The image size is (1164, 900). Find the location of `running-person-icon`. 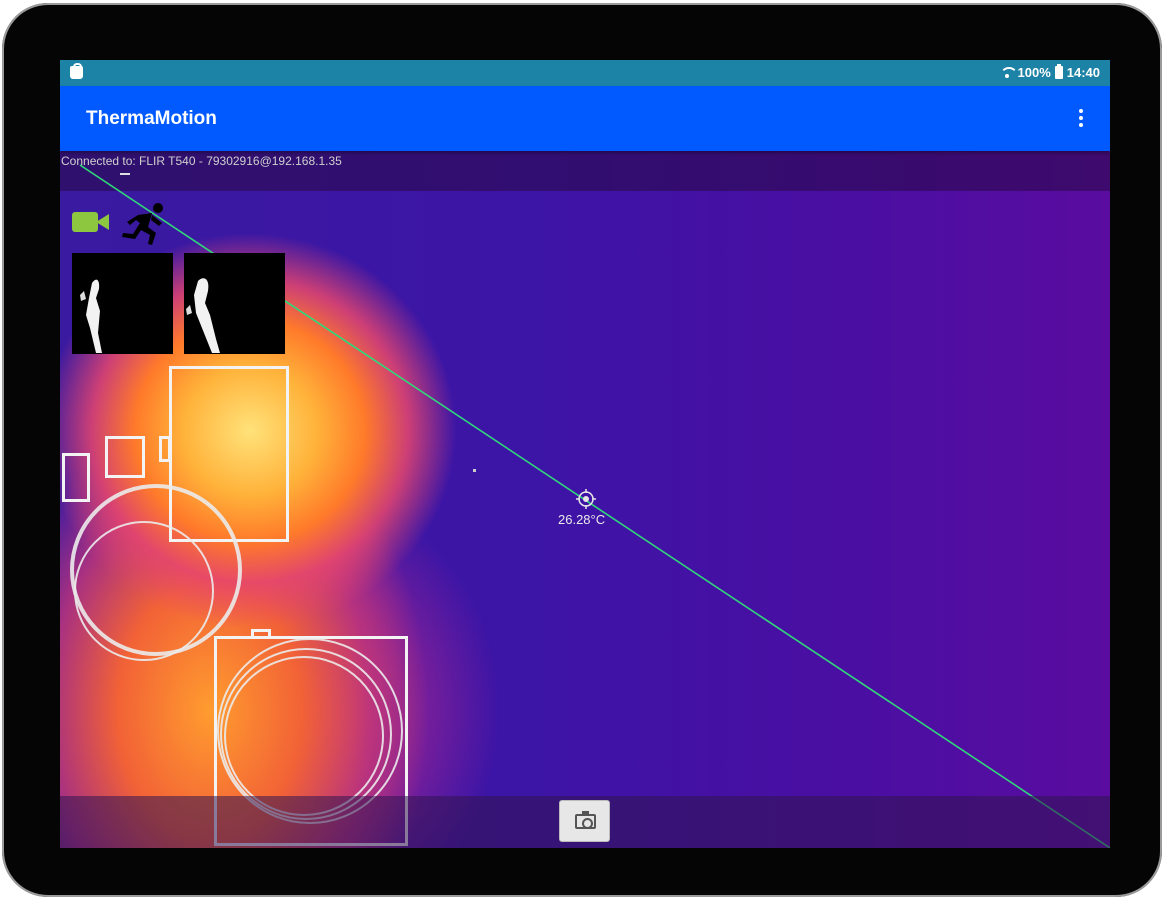

running-person-icon is located at coordinates (144, 224).